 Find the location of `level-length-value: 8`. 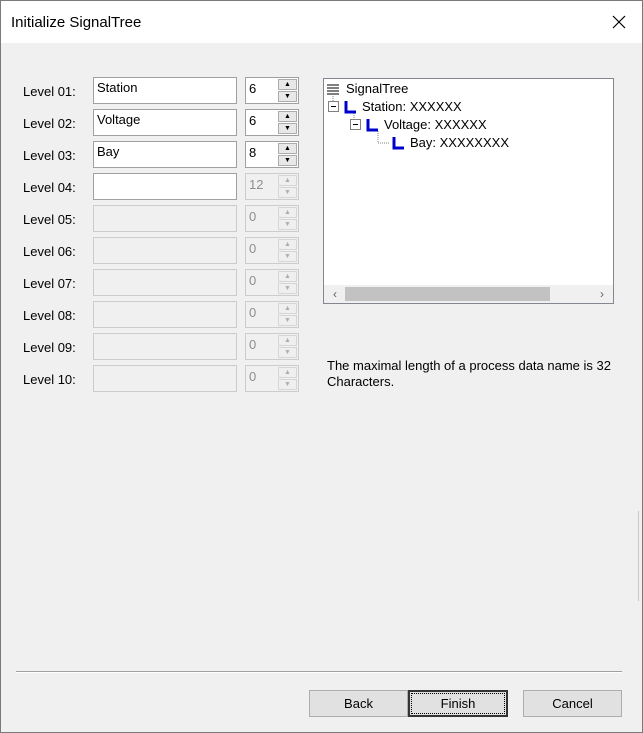

level-length-value: 8 is located at coordinates (253, 152).